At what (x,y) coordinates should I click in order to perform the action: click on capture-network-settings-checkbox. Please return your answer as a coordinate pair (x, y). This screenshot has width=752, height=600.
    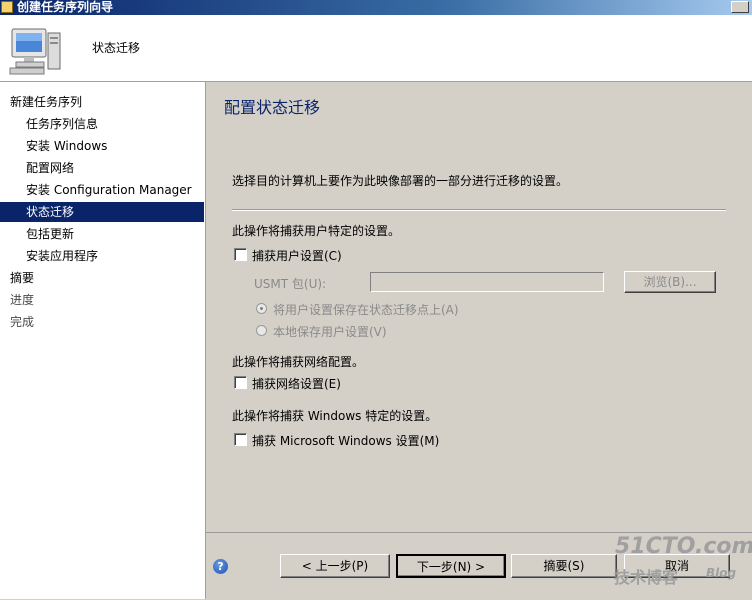
    Looking at the image, I should click on (240, 382).